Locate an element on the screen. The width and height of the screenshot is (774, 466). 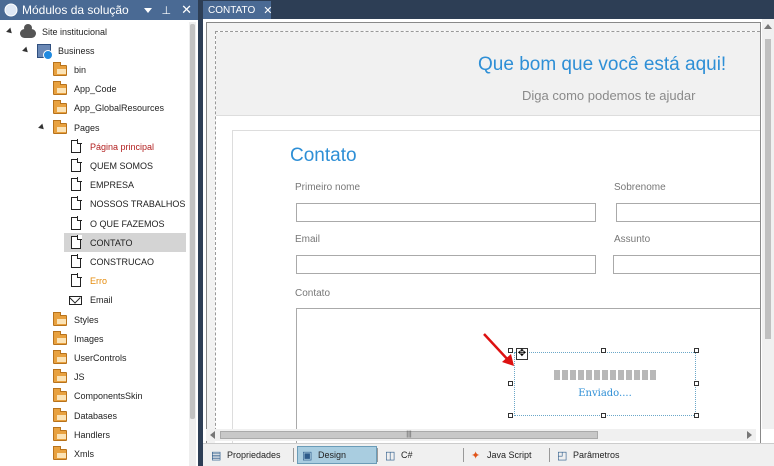
form-title: Contato is located at coordinates (323, 155).